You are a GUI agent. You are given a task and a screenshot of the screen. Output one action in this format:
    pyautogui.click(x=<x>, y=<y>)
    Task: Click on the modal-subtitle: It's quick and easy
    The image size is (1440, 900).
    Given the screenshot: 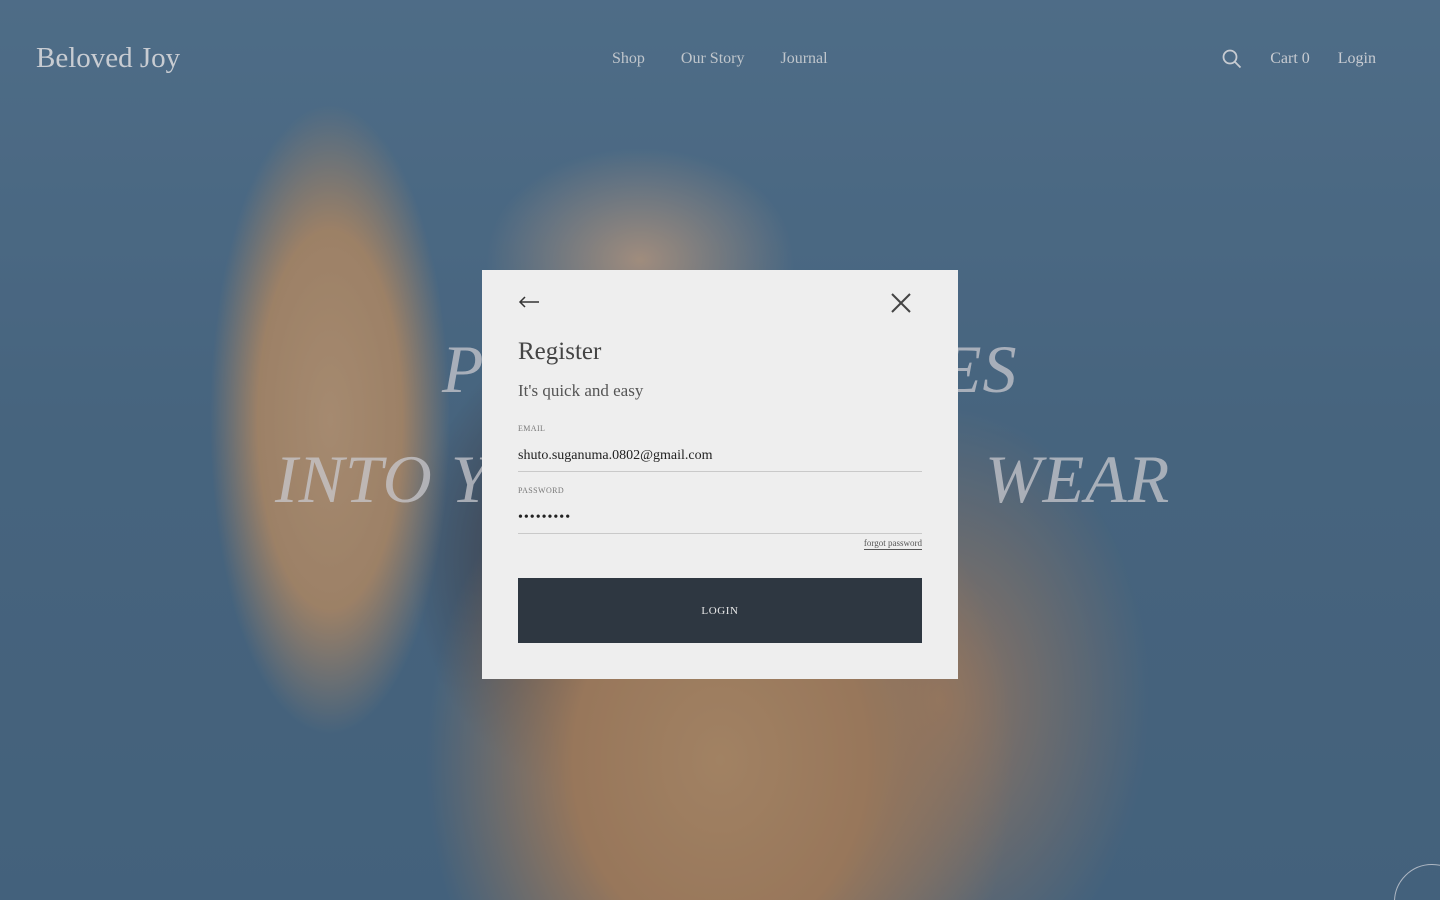 What is the action you would take?
    pyautogui.click(x=581, y=390)
    